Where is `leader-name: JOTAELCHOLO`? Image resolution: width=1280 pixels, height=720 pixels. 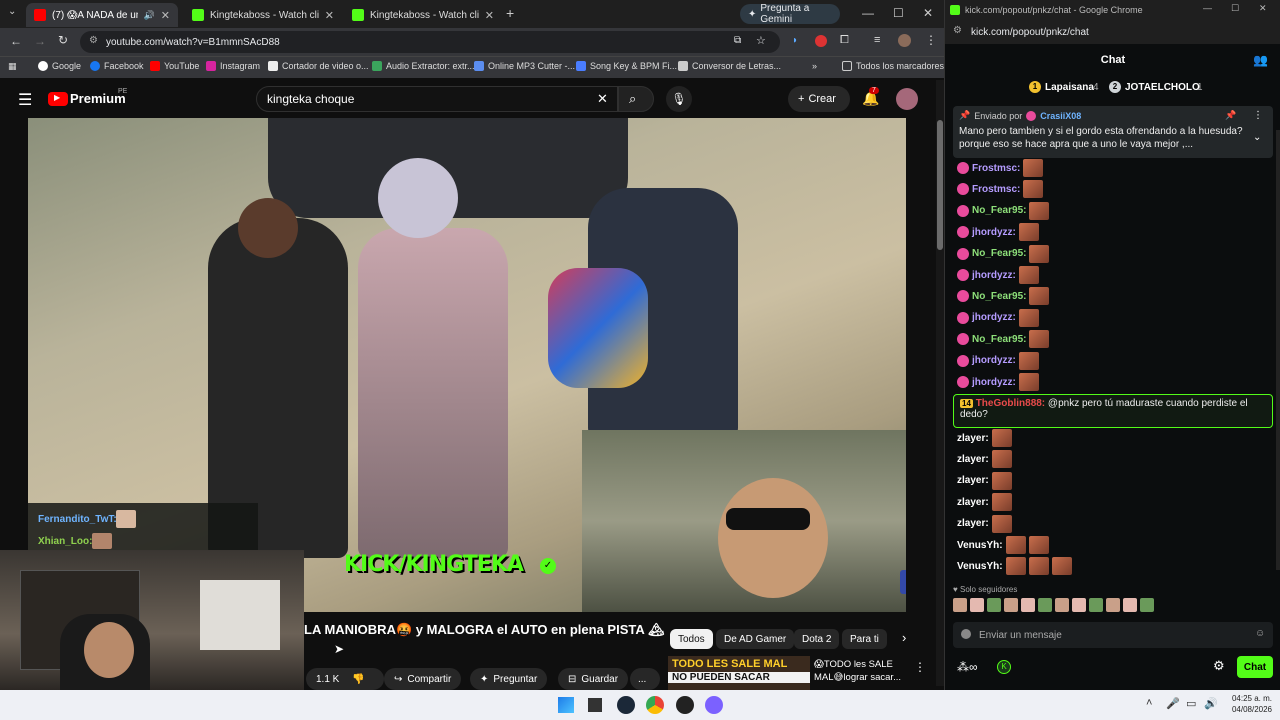 leader-name: JOTAELCHOLO is located at coordinates (1162, 87).